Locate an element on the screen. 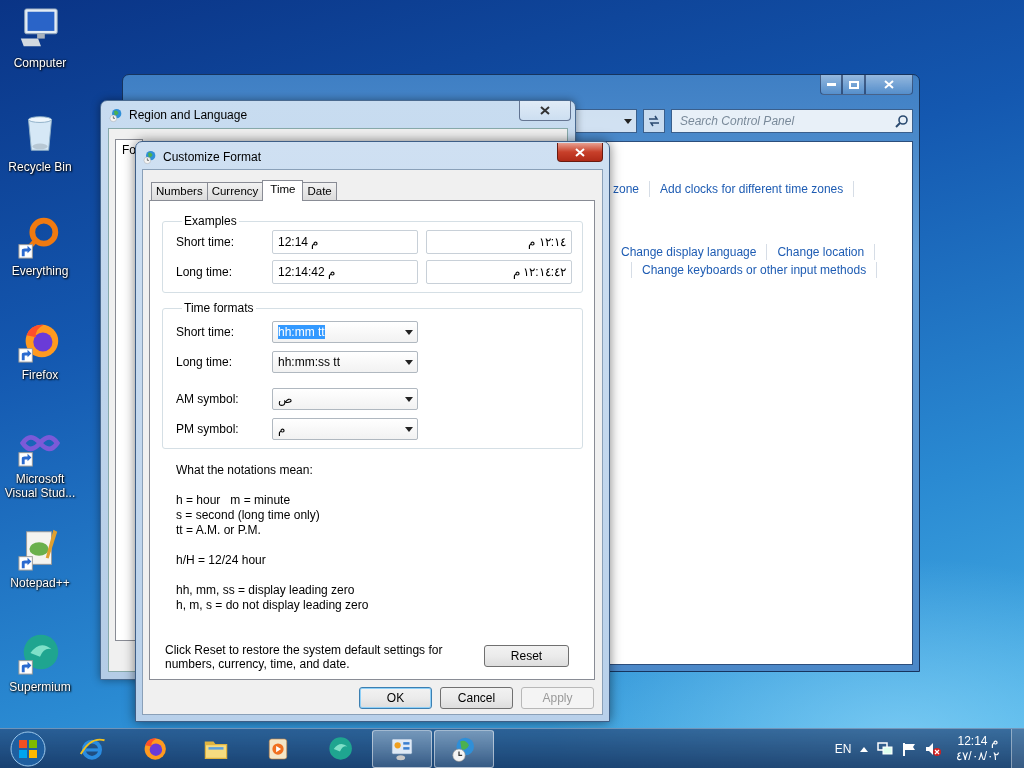  icon-label: Notepad++ is located at coordinates (40, 583).